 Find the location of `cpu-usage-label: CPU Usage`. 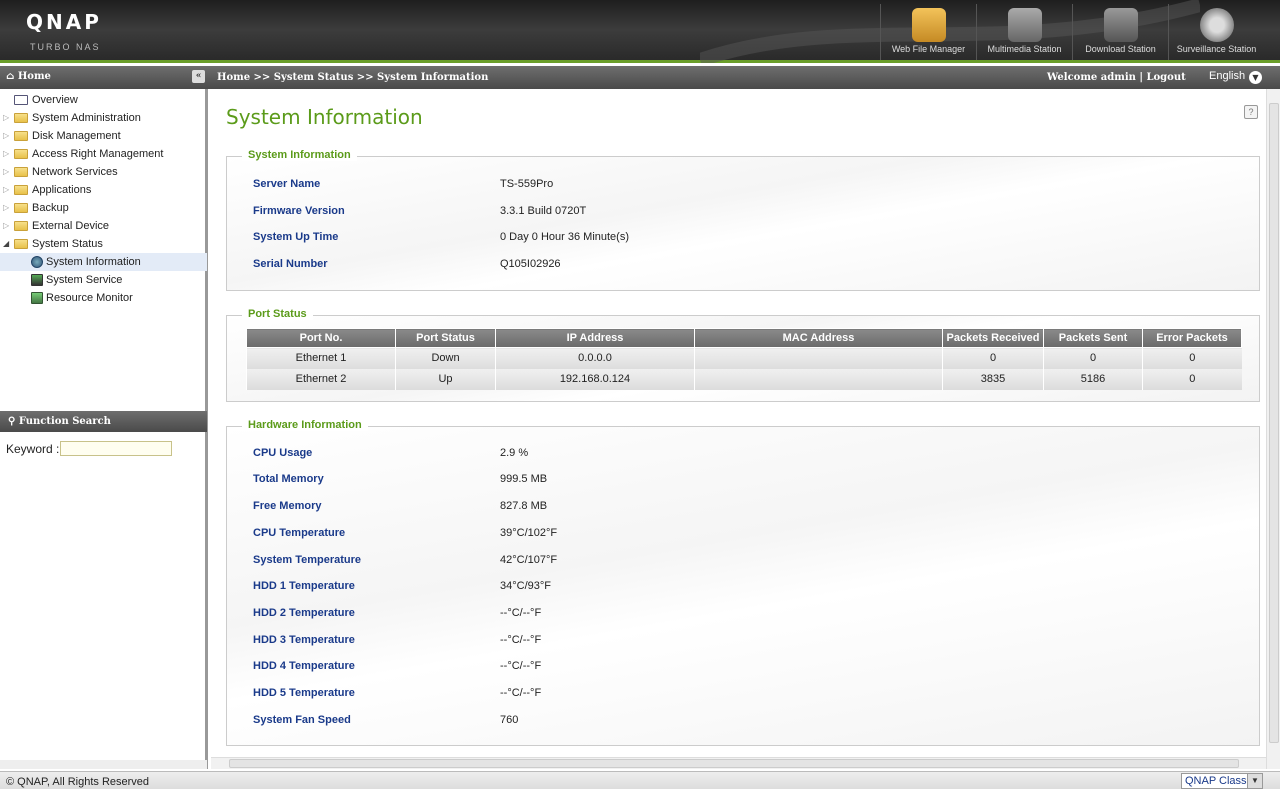

cpu-usage-label: CPU Usage is located at coordinates (283, 453).